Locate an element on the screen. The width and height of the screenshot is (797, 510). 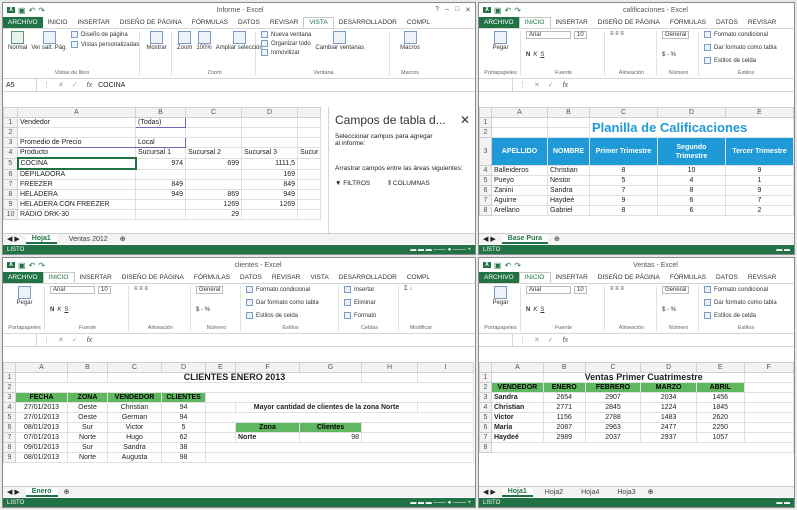
zoom-slider: ▬ ▬ ▬ ─── ● ─── + is located at coordinates (440, 250).